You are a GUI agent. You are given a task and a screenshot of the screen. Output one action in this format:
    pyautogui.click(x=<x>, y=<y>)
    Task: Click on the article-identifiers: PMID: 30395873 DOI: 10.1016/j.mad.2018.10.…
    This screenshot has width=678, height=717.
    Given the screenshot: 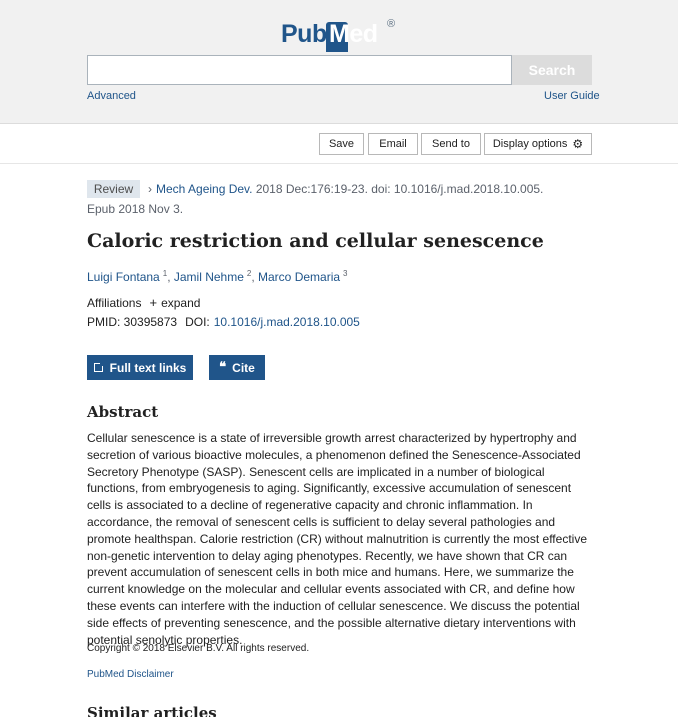 What is the action you would take?
    pyautogui.click(x=223, y=322)
    